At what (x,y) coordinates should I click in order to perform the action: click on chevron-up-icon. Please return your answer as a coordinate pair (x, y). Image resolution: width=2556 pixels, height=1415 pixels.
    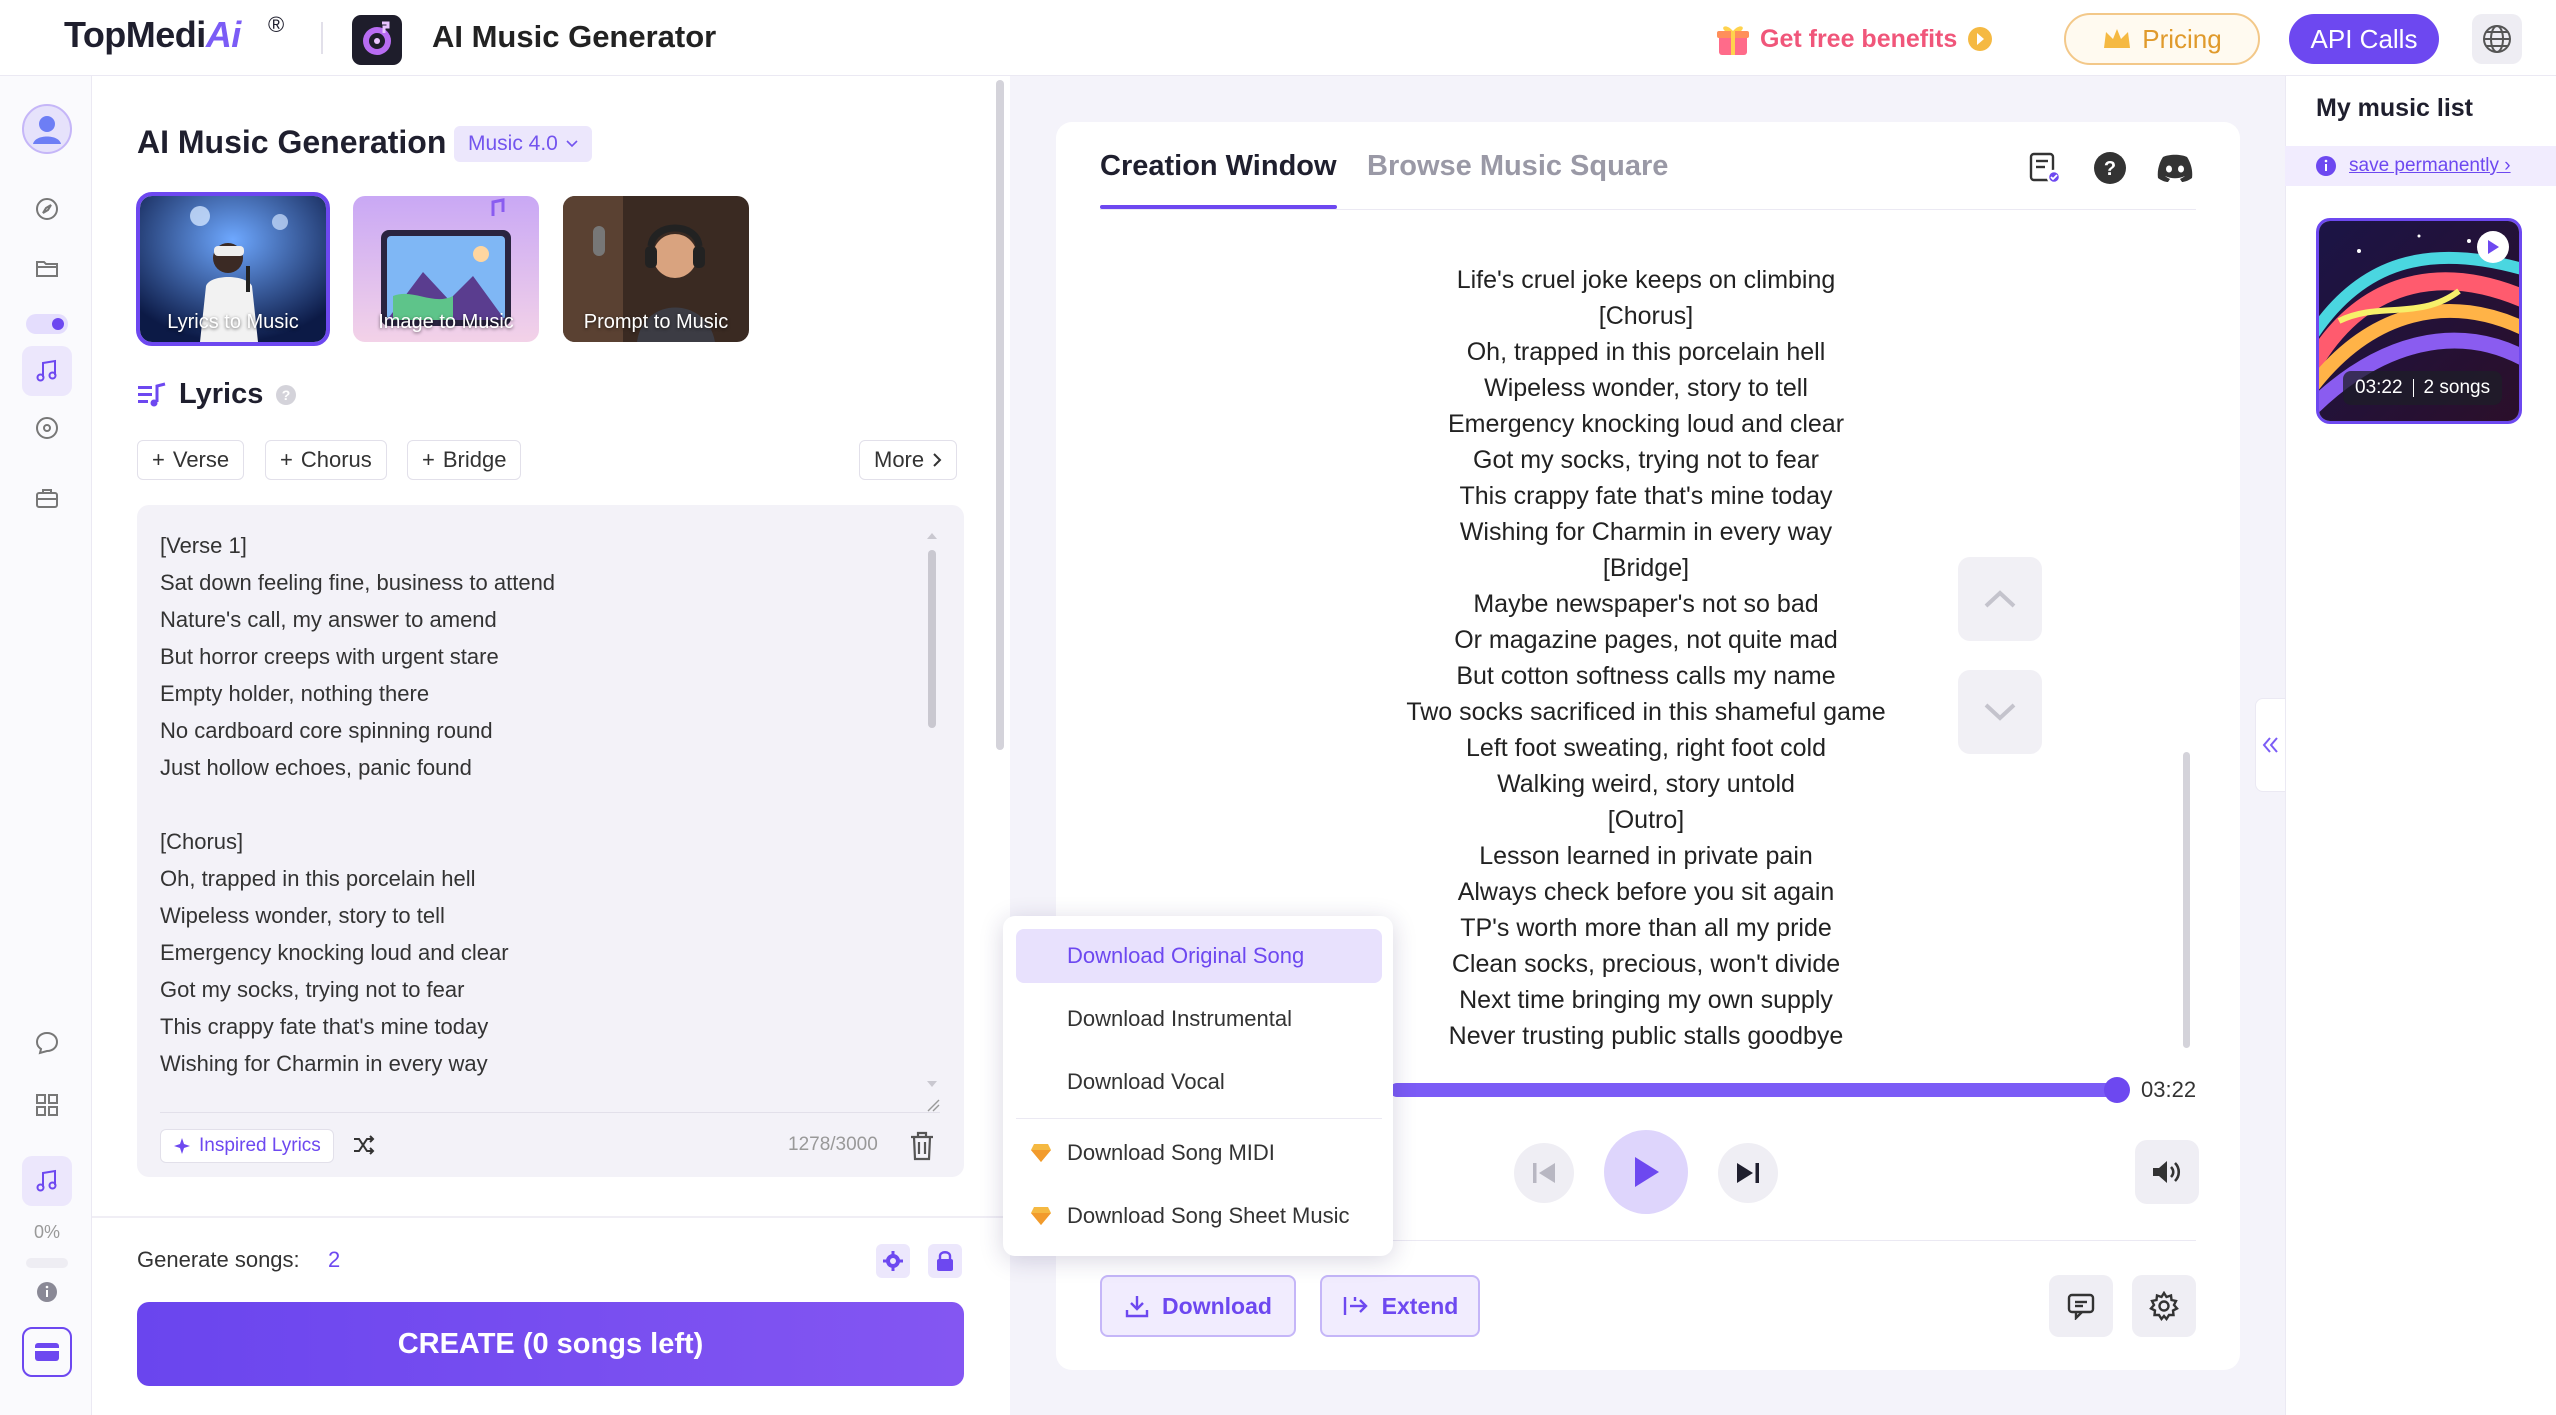
    Looking at the image, I should click on (2000, 599).